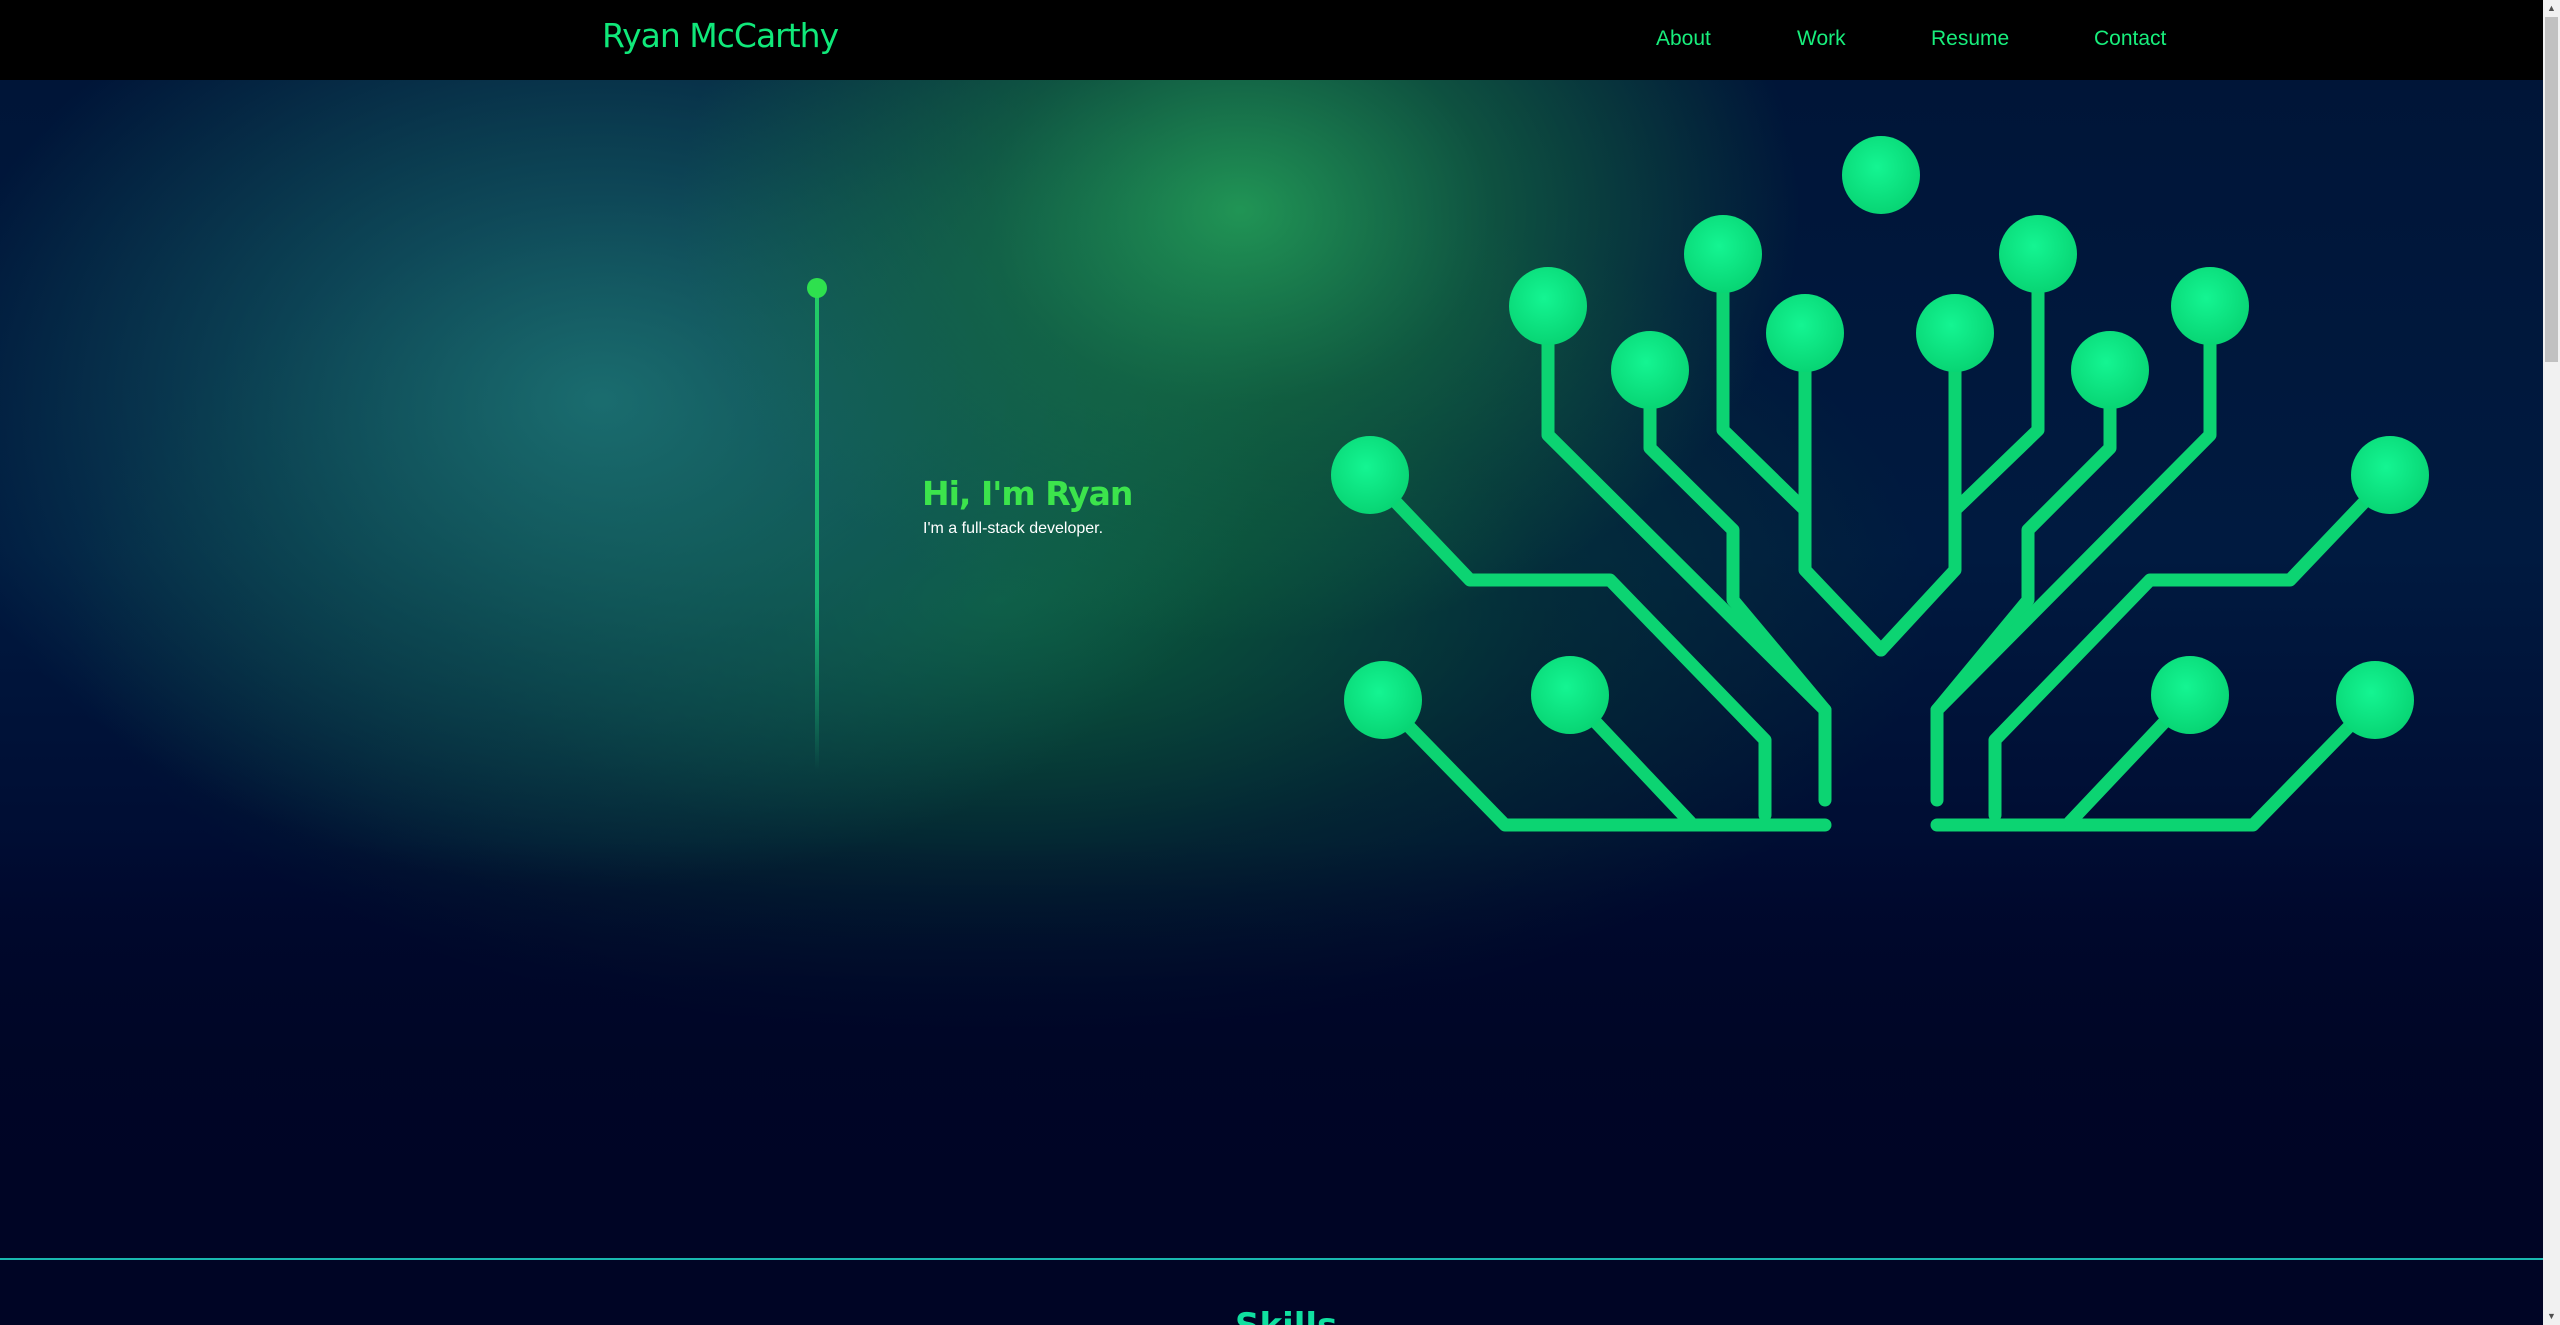  Describe the element at coordinates (2551, 1316) in the screenshot. I see `scroll-down-arrow-icon: ▼` at that location.